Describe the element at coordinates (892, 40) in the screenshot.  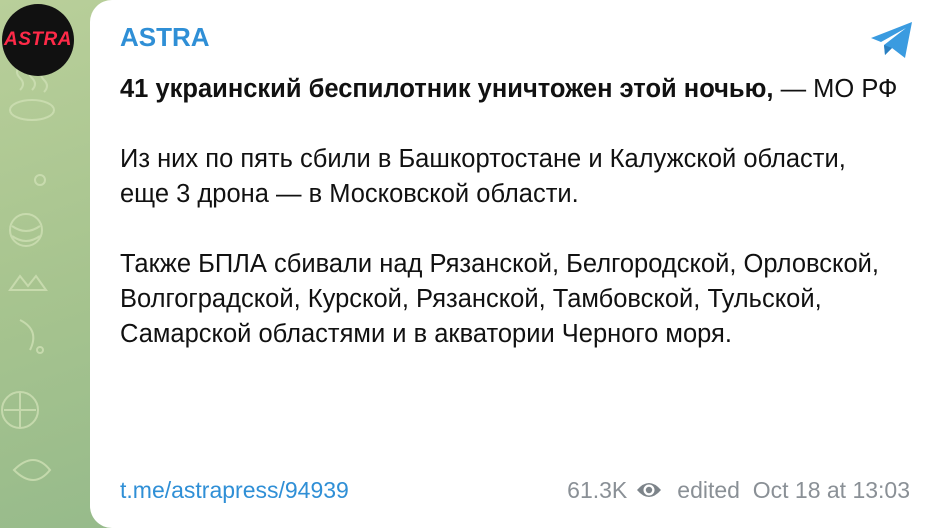
I see `telegram-share-icon` at that location.